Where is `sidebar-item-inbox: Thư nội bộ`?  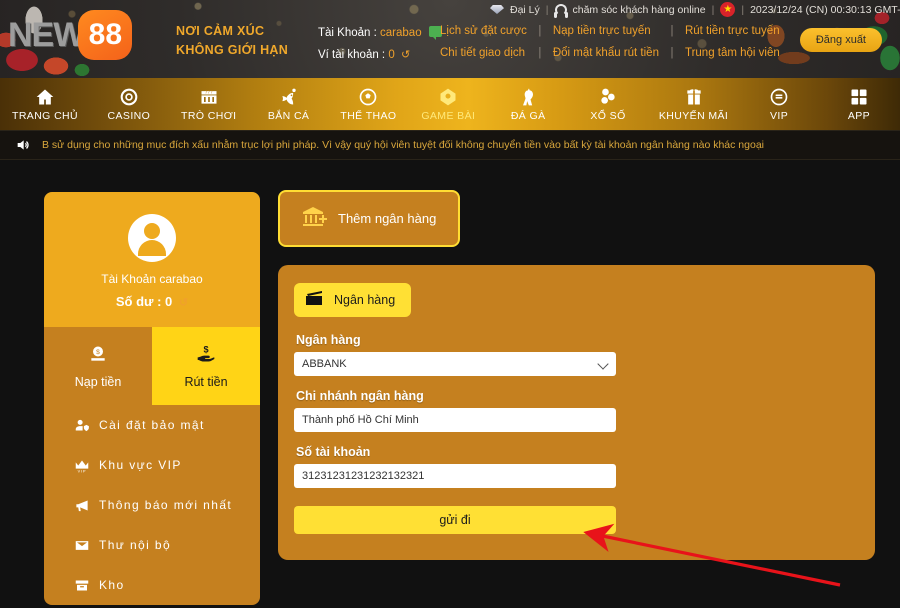
sidebar-item-inbox: Thư nội bộ is located at coordinates (152, 545).